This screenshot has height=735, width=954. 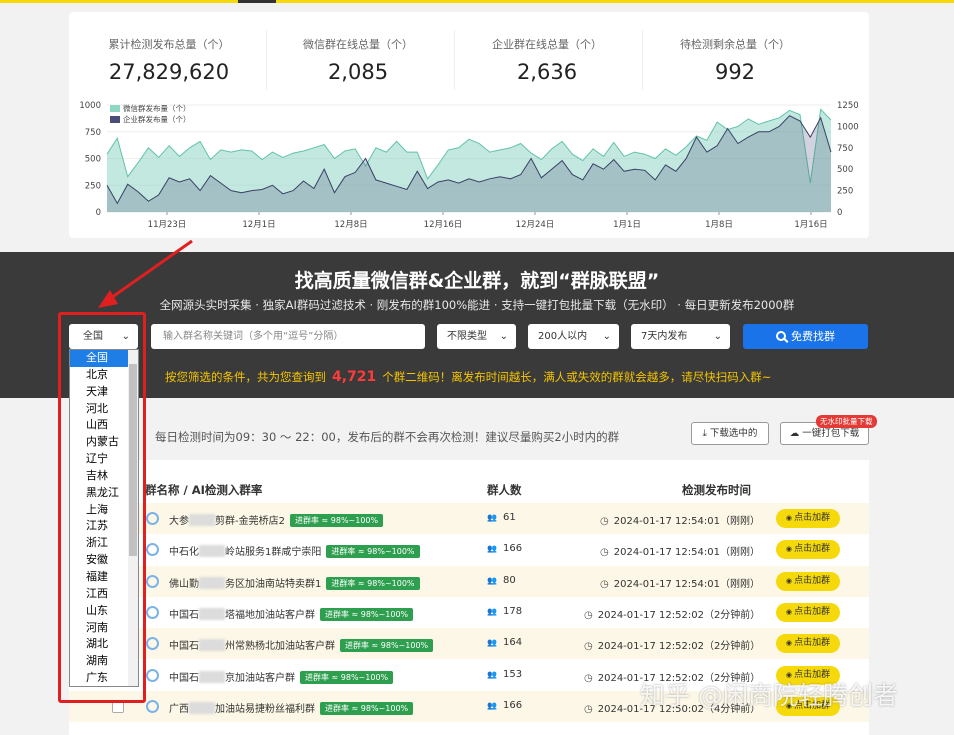 I want to click on y-left-tick-label: 250, so click(x=93, y=186).